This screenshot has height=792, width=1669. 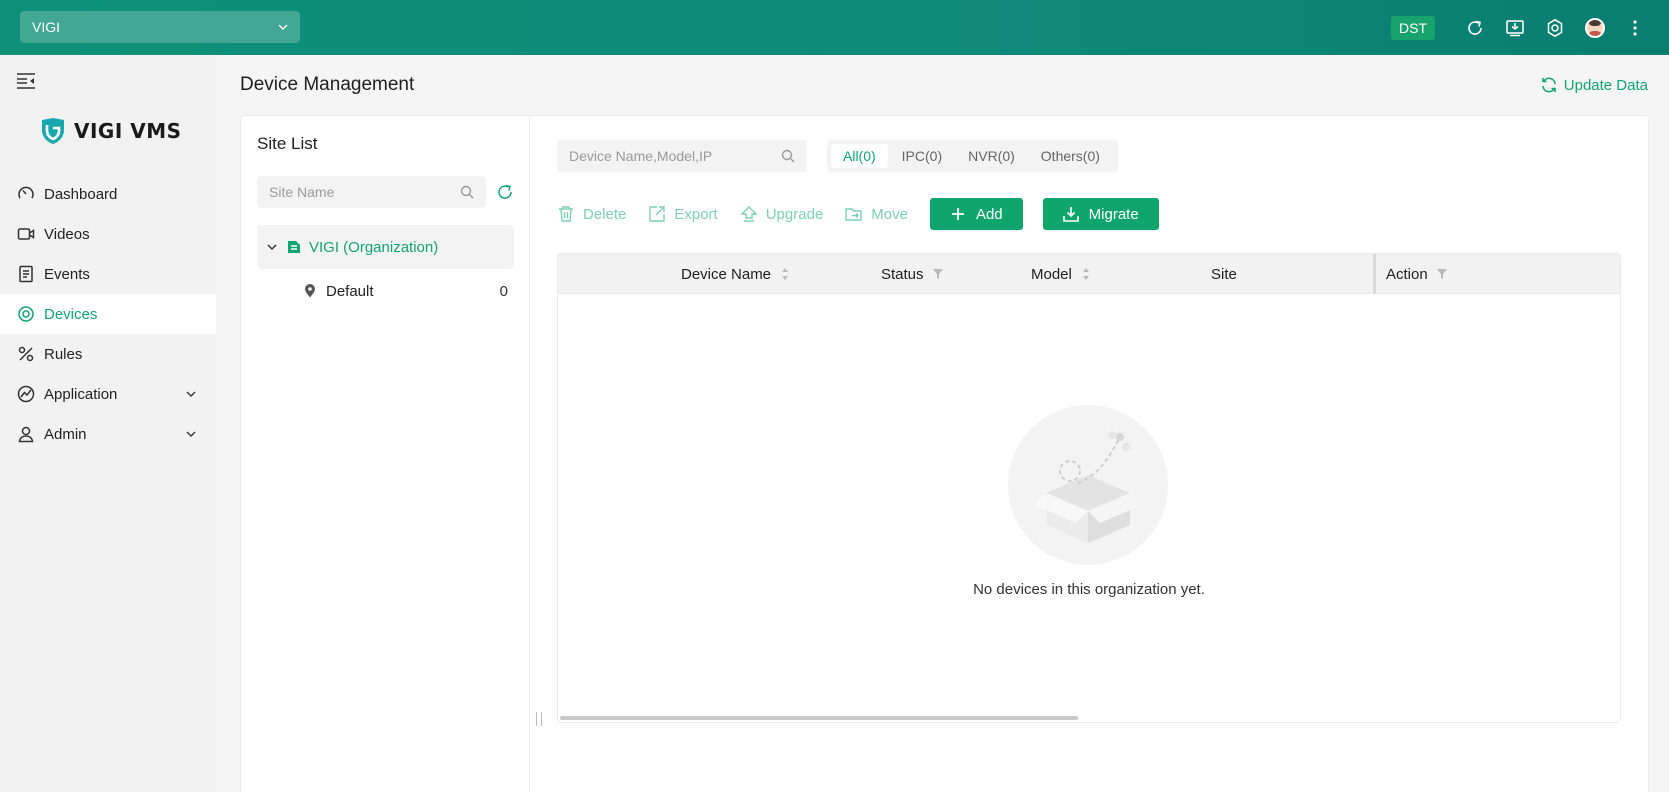 What do you see at coordinates (794, 214) in the screenshot?
I see `upgrade-label: Upgrade` at bounding box center [794, 214].